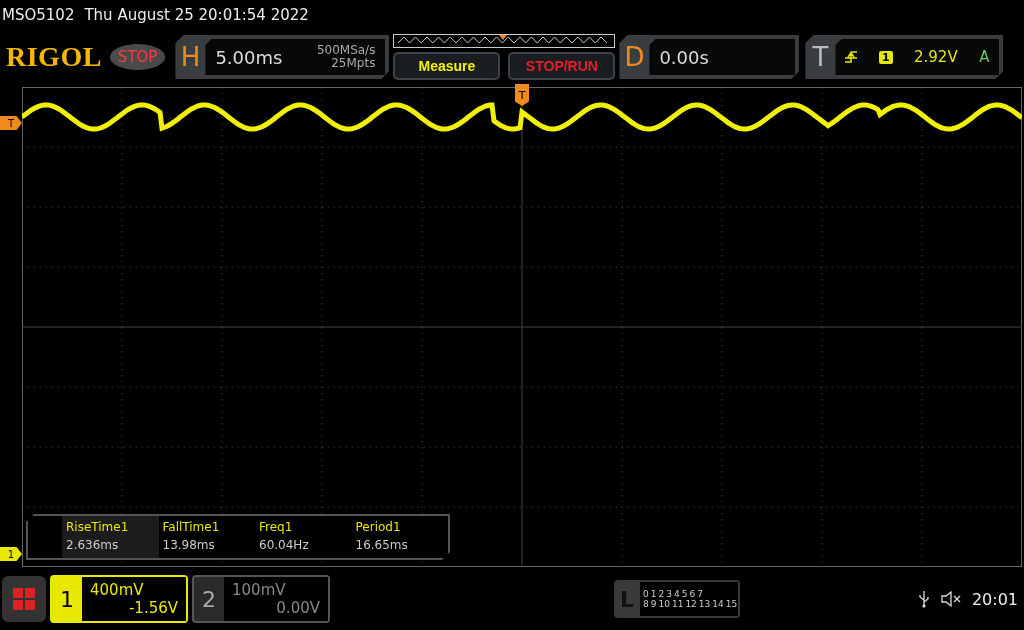 This screenshot has height=630, width=1024. Describe the element at coordinates (38, 15) in the screenshot. I see `model-name: MSO5102` at that location.